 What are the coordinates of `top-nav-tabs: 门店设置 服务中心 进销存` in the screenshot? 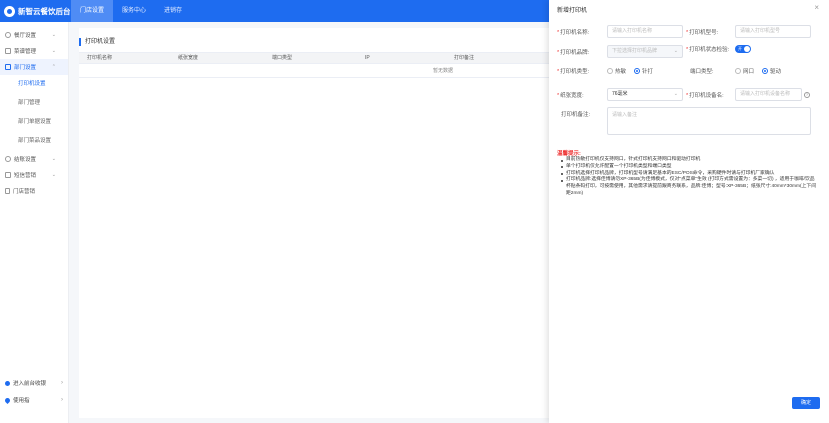 It's located at (131, 11).